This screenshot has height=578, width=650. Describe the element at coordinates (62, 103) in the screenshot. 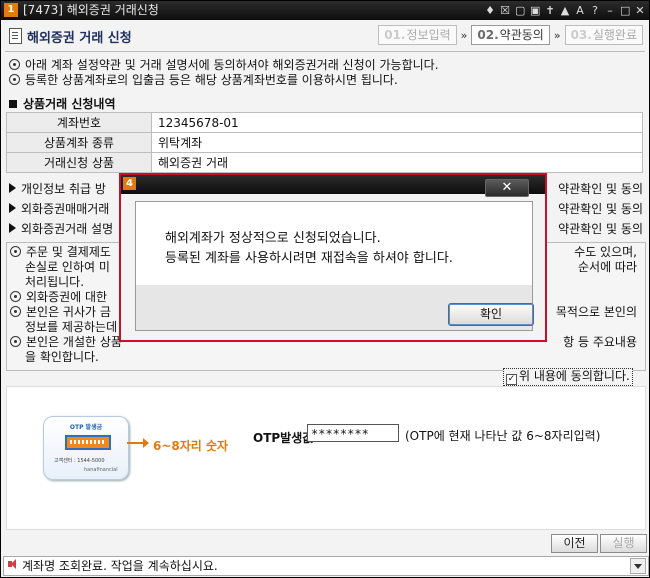

I see `section-title: 상품거래 신청내역` at that location.